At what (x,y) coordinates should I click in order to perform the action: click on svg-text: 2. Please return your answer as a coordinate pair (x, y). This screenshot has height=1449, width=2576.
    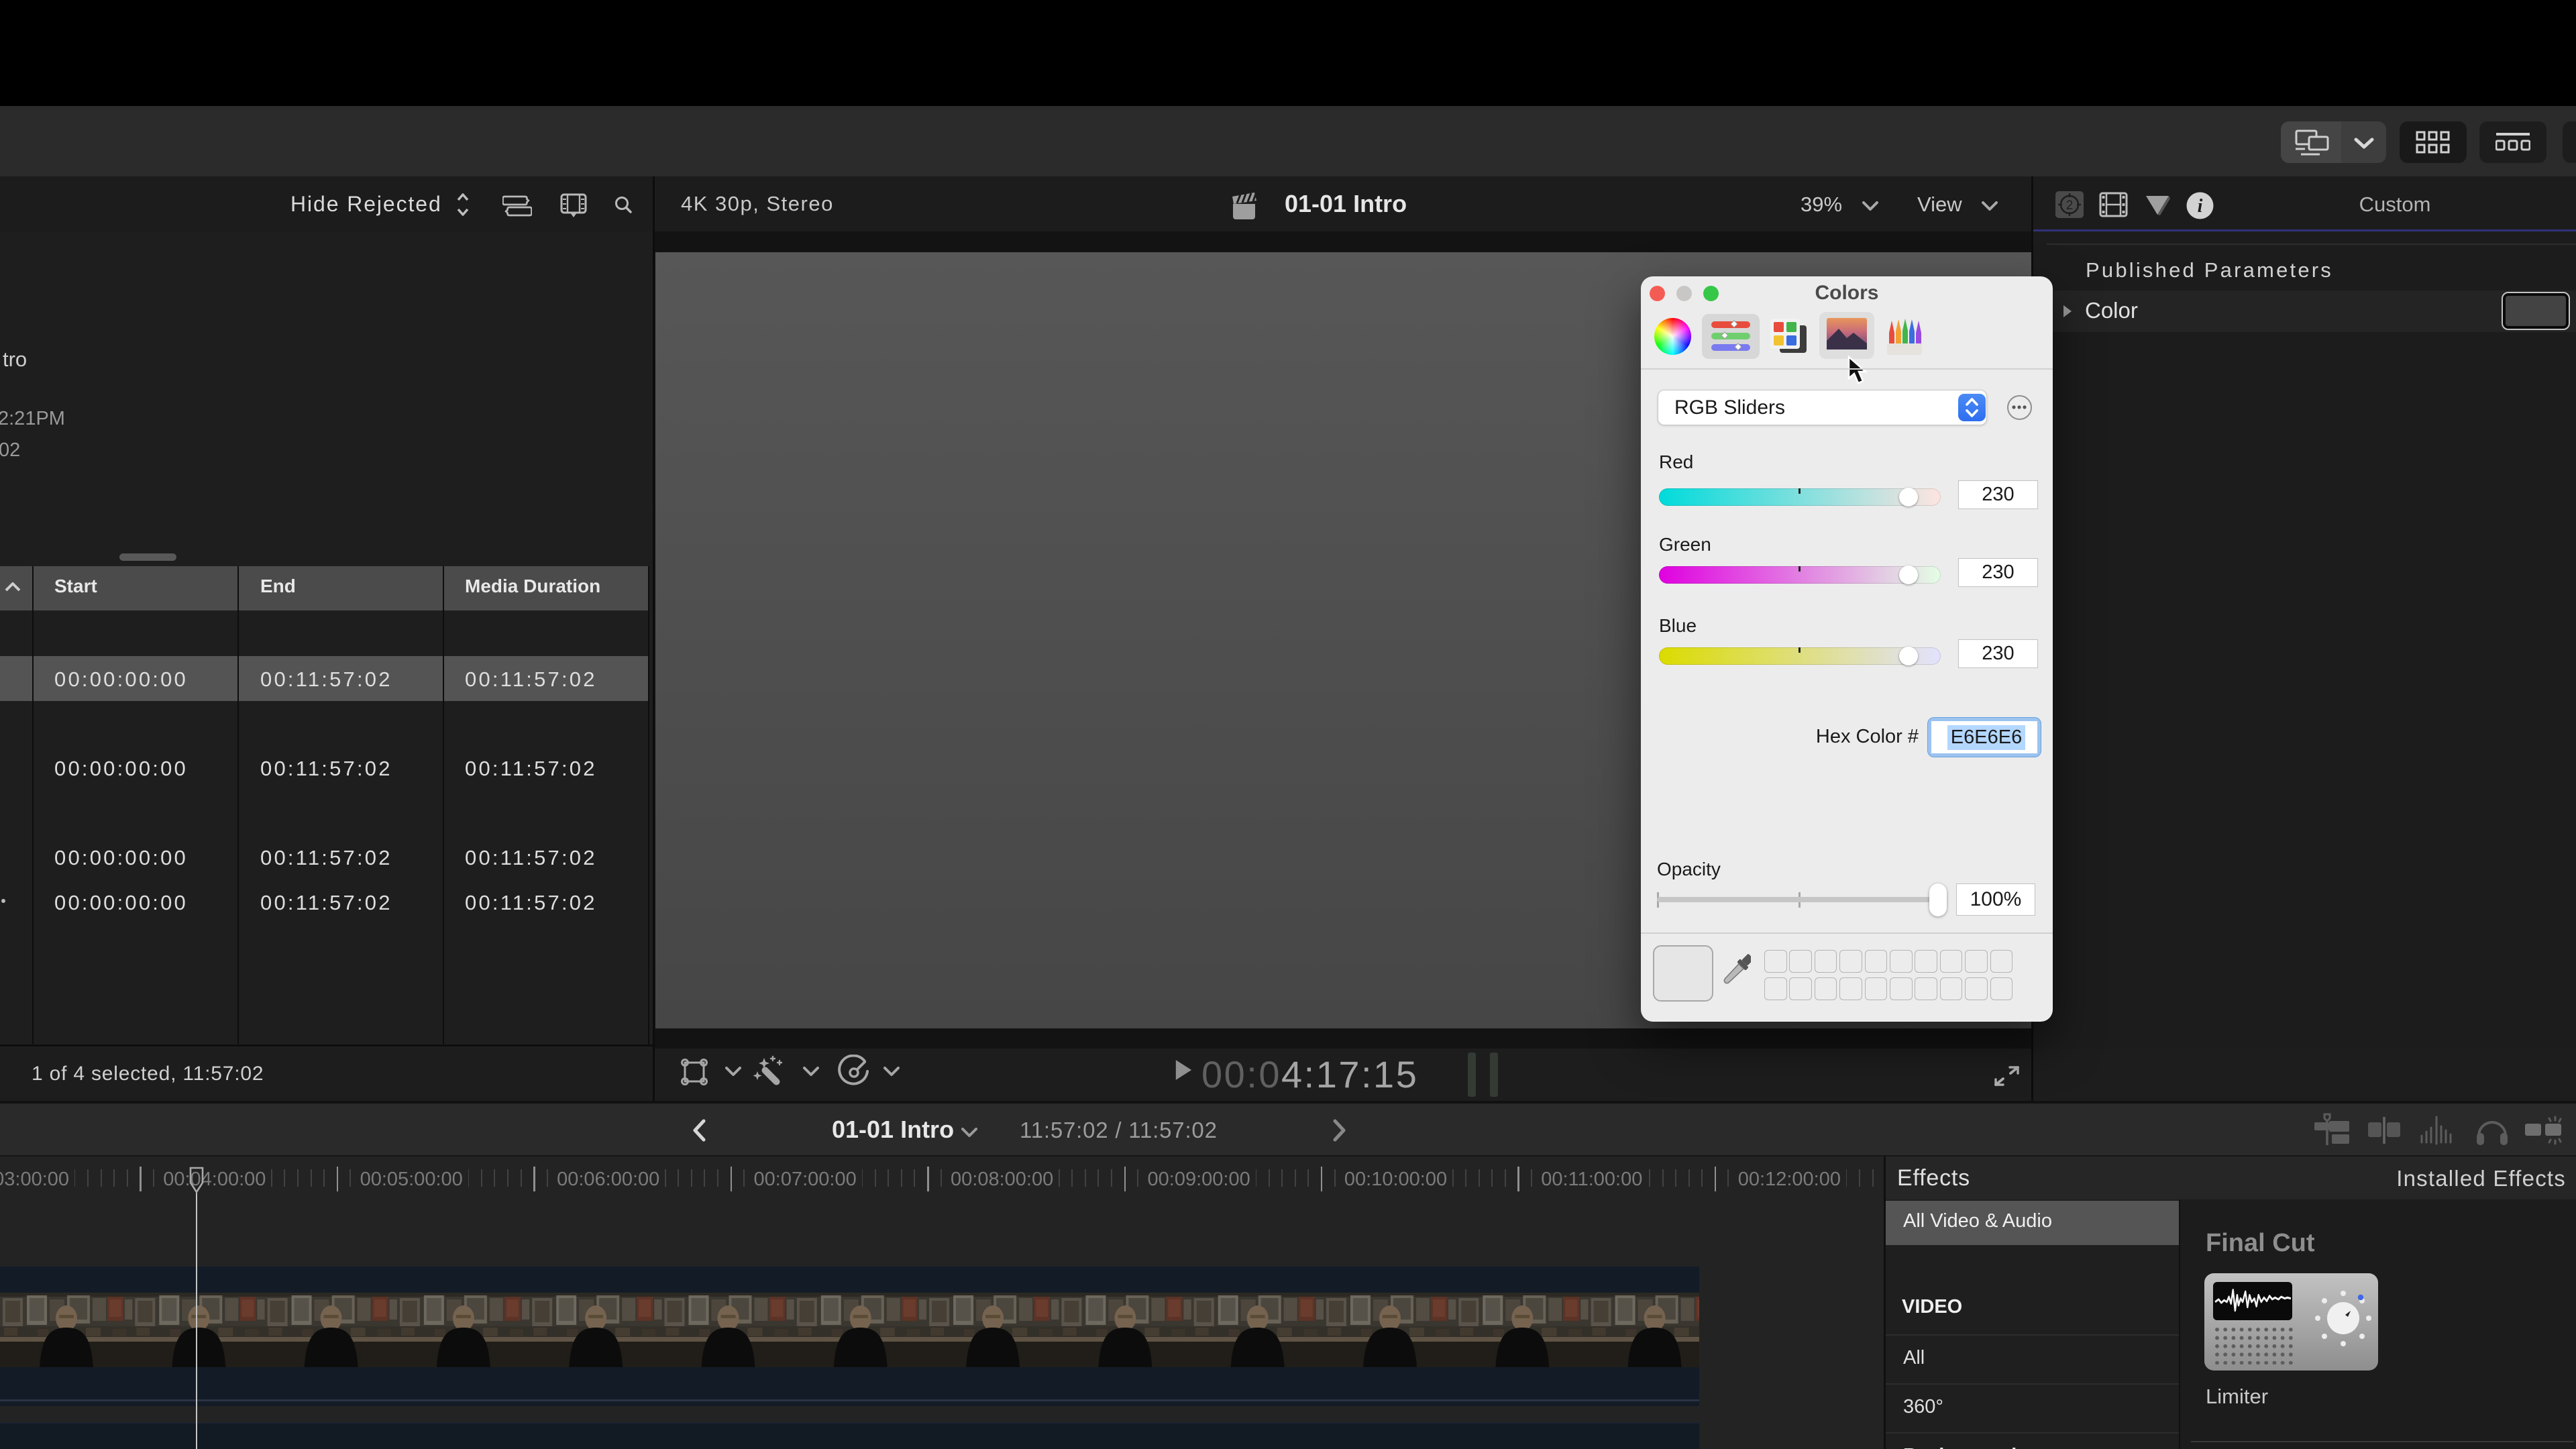
    Looking at the image, I should click on (2070, 206).